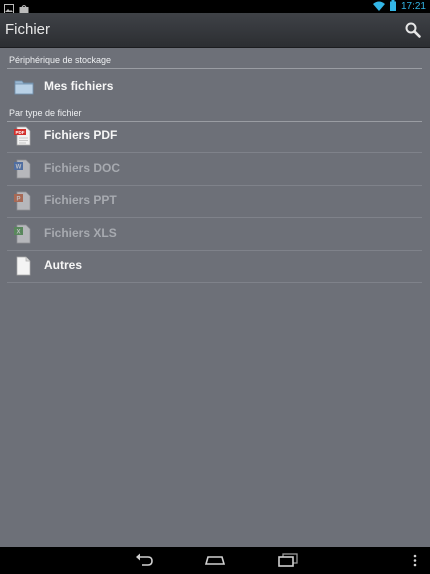 The width and height of the screenshot is (430, 574). Describe the element at coordinates (23, 136) in the screenshot. I see `pdf-file-icon: PDF` at that location.